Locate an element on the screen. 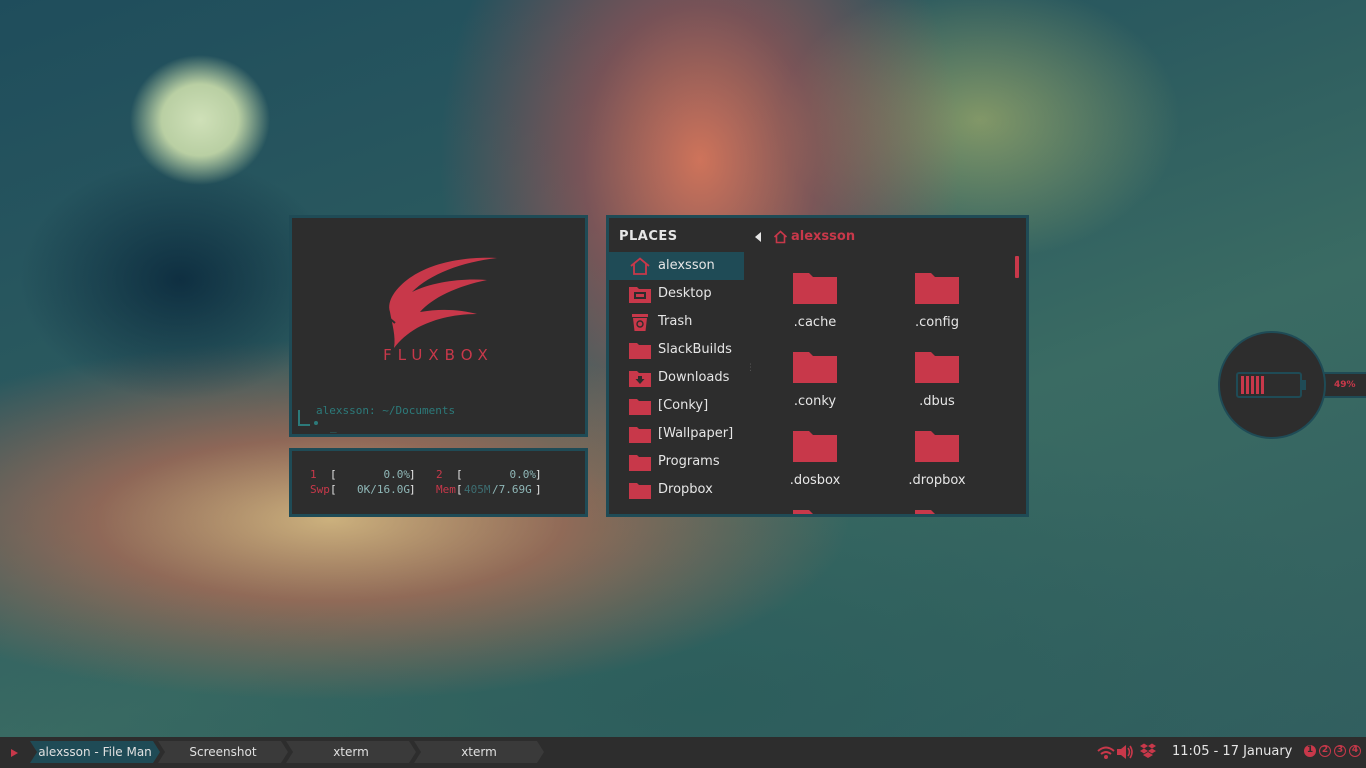 The height and width of the screenshot is (768, 1366). back-arrow-icon is located at coordinates (758, 237).